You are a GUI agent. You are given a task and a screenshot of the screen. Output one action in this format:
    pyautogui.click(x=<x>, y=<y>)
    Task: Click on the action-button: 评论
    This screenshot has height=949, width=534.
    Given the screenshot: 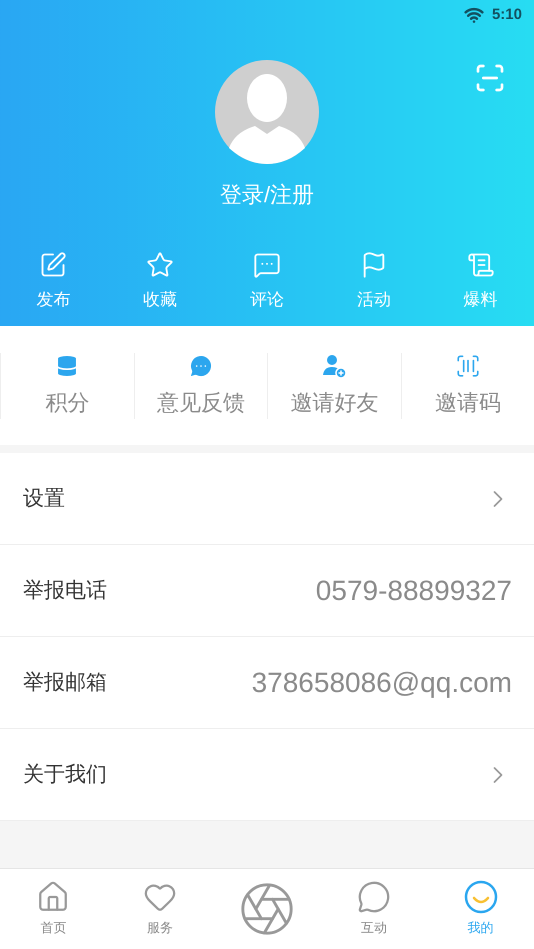 What is the action you would take?
    pyautogui.click(x=267, y=281)
    